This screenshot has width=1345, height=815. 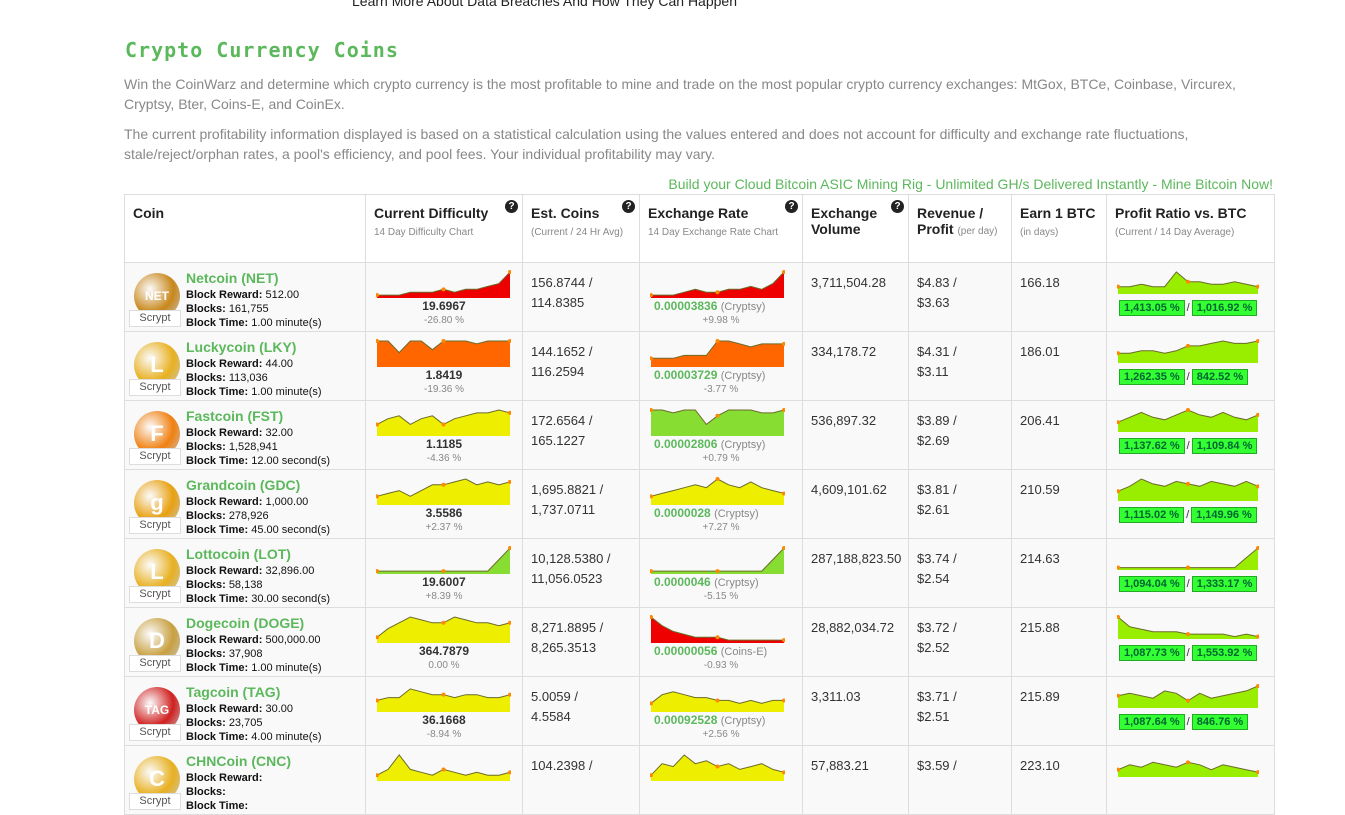 I want to click on exchange-rate-cell: 0.0000046 (Cryptsy) -5.15 %, so click(x=721, y=573).